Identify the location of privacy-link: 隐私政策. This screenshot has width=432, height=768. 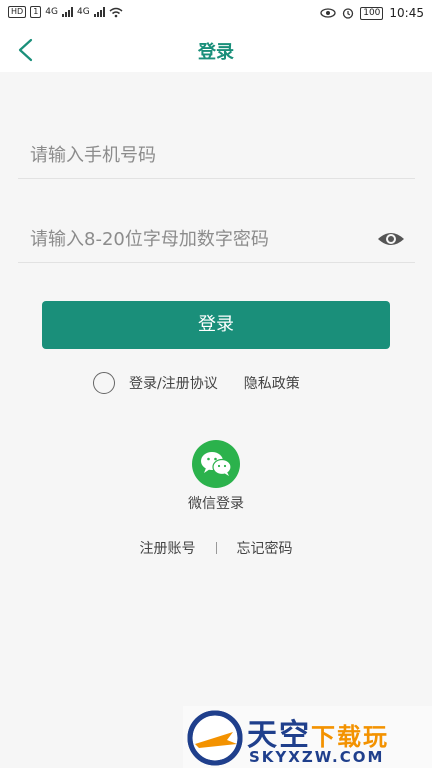
(272, 383).